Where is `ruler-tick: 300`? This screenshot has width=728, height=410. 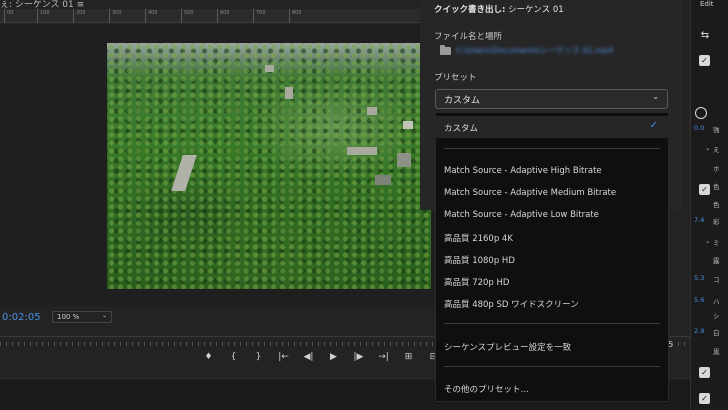
ruler-tick: 300 is located at coordinates (115, 16).